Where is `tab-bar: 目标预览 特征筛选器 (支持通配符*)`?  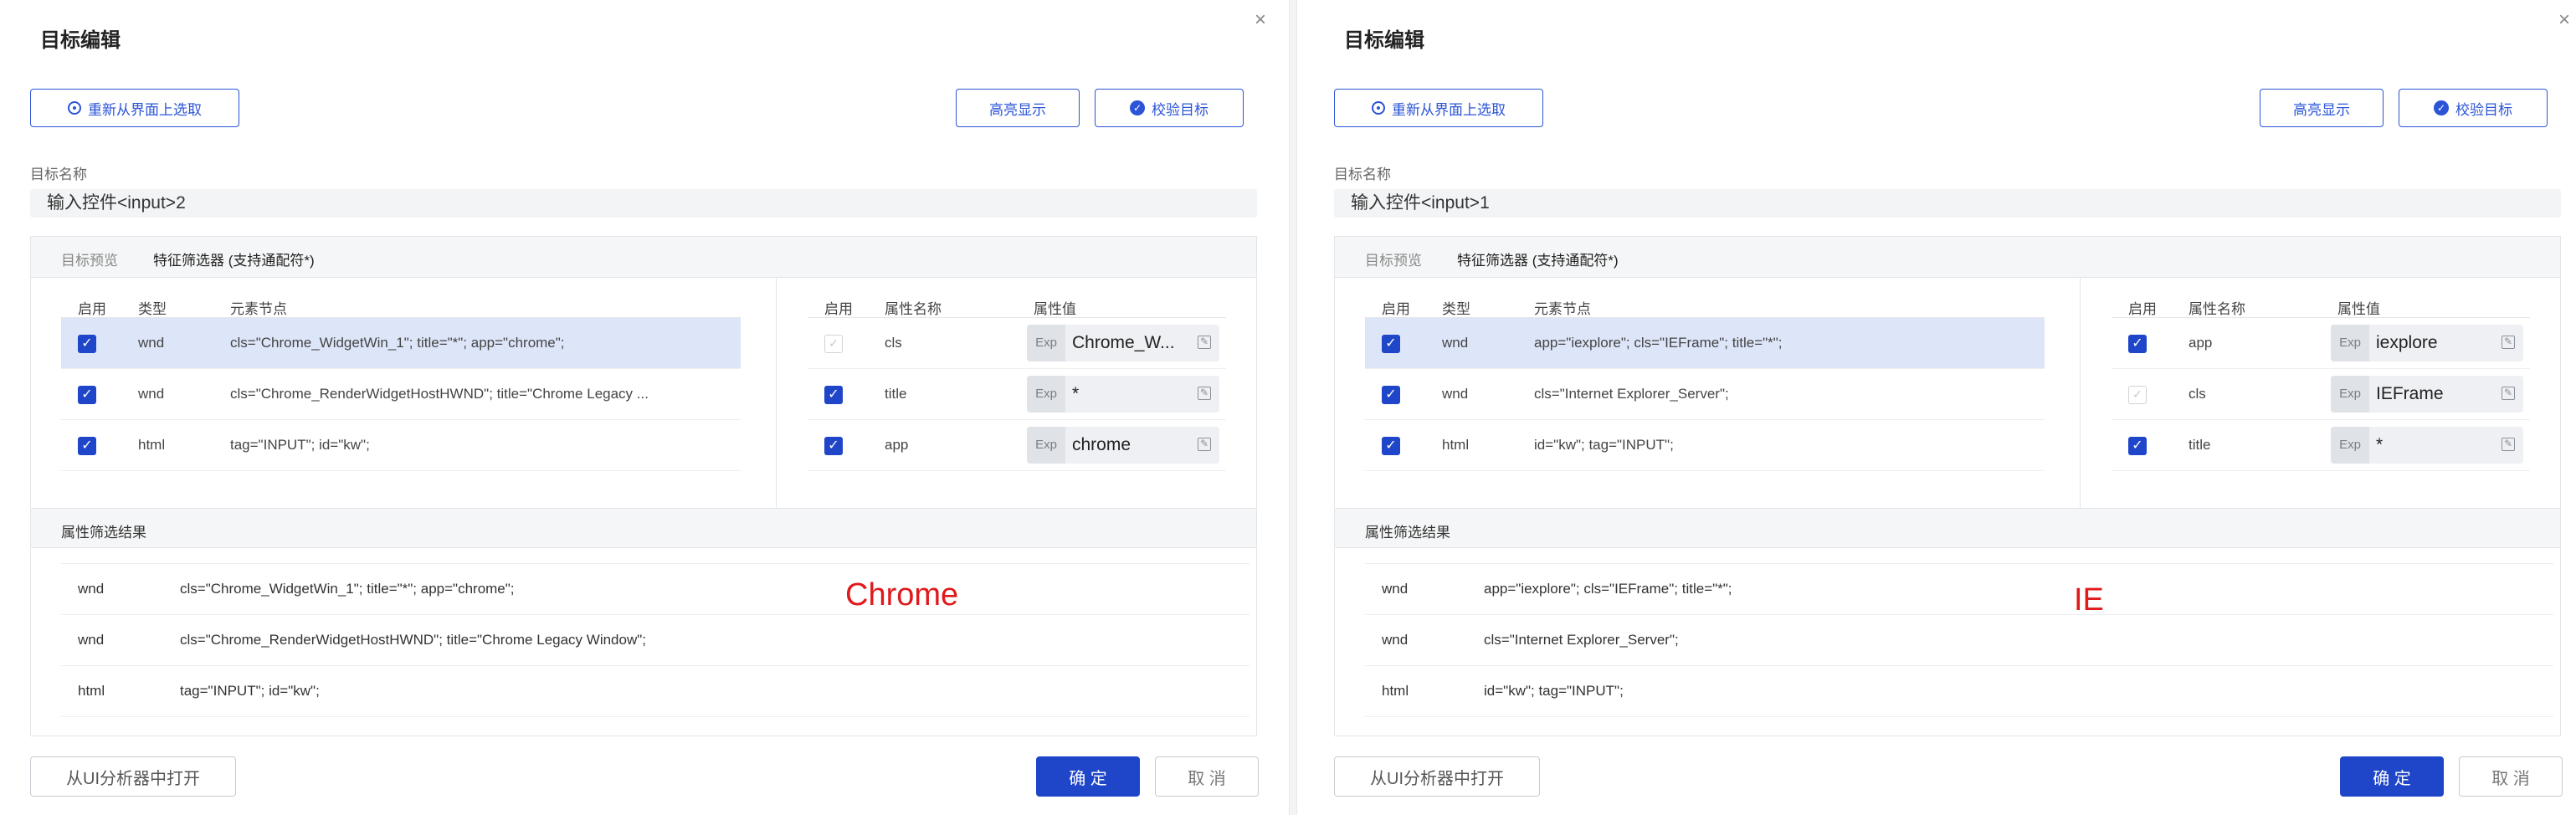
tab-bar: 目标预览 特征筛选器 (支持通配符*) is located at coordinates (643, 257).